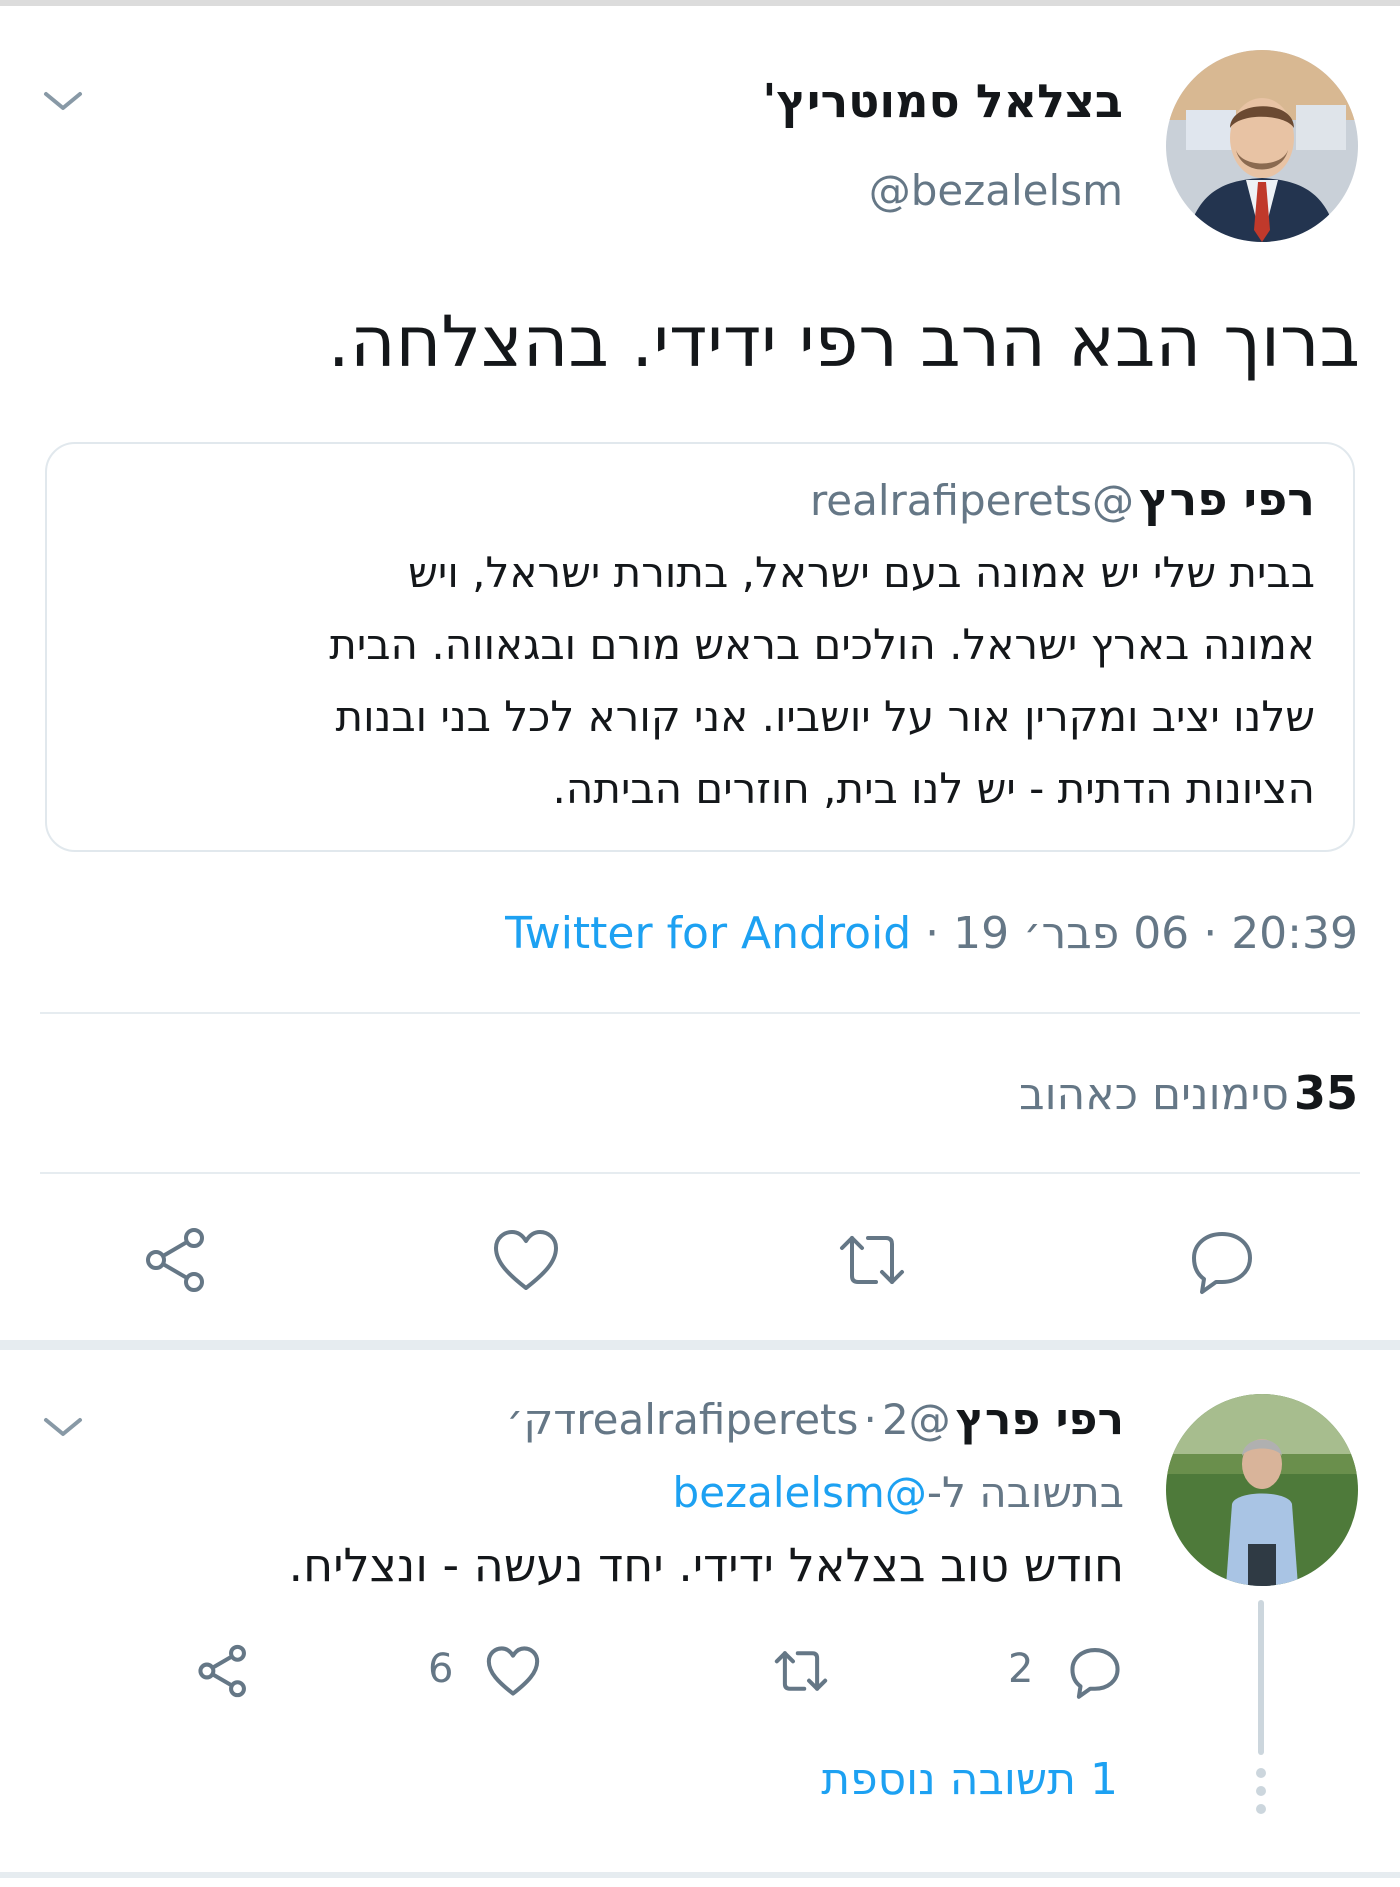 This screenshot has width=1400, height=1887. What do you see at coordinates (1294, 933) in the screenshot?
I see `tweet-time: 20:39` at bounding box center [1294, 933].